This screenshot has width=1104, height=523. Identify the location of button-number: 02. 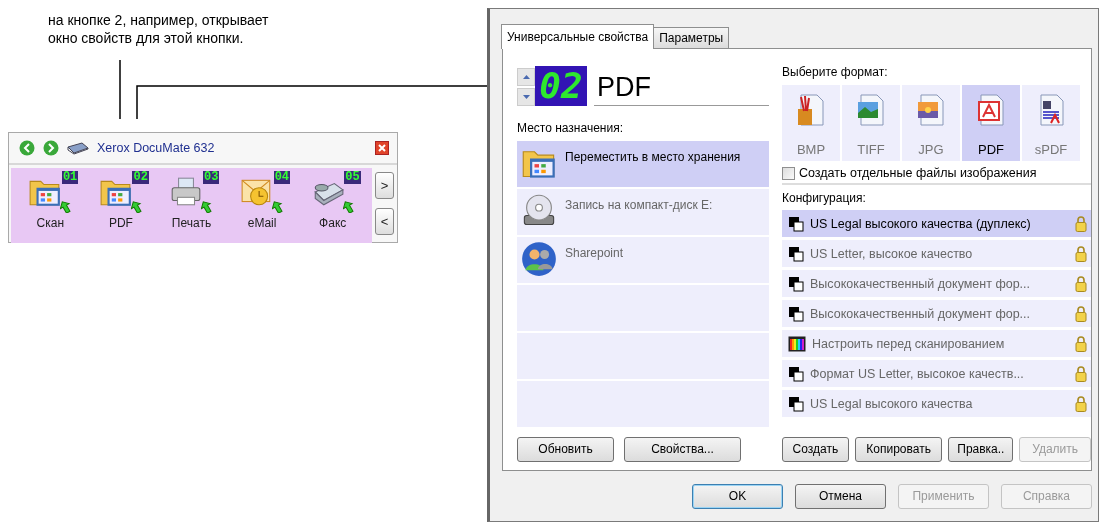
(140, 177).